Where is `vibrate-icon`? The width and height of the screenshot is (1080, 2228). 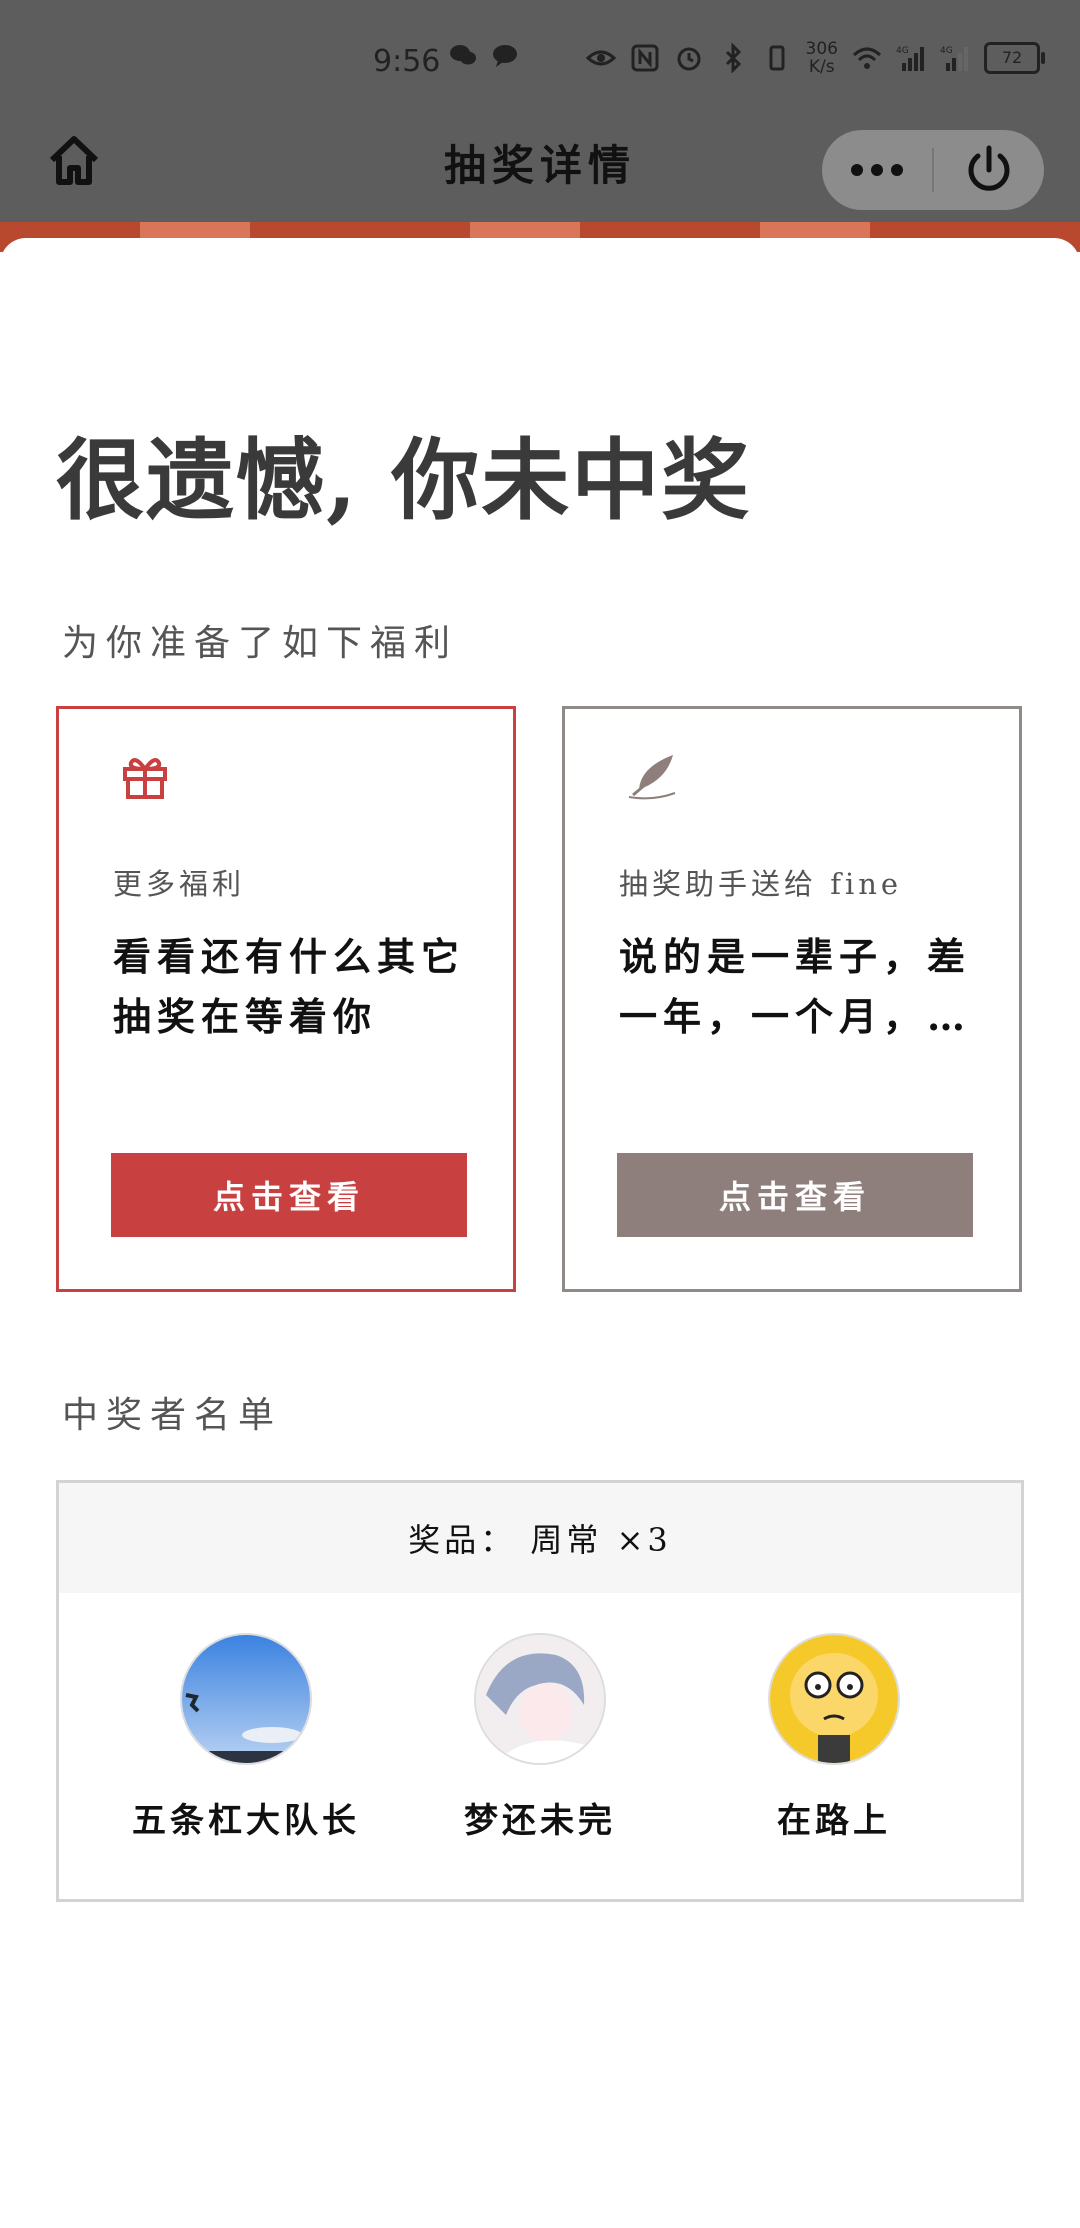 vibrate-icon is located at coordinates (777, 58).